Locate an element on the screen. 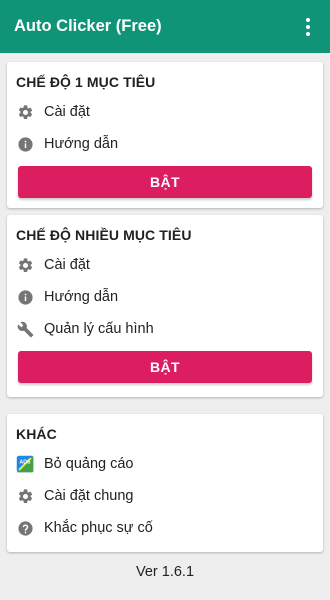  app-bar: Auto Clicker (Free) is located at coordinates (165, 26).